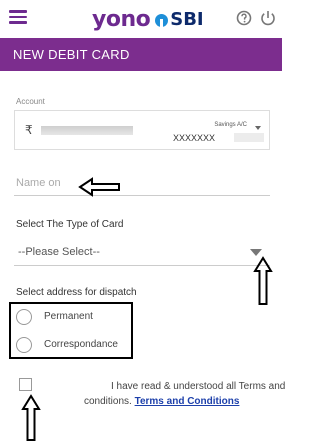  Describe the element at coordinates (71, 54) in the screenshot. I see `page-title: NEW DEBIT CARD` at that location.